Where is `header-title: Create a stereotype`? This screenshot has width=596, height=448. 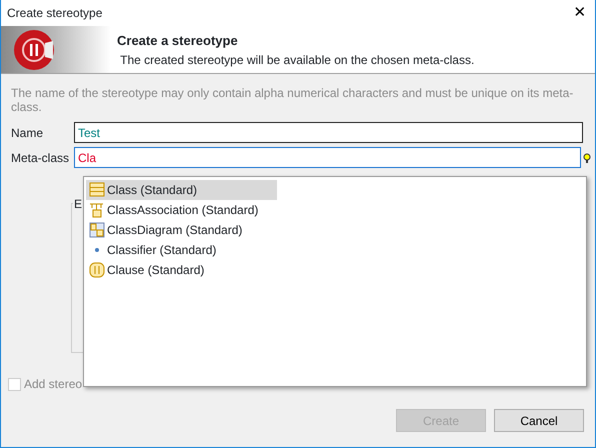
header-title: Create a stereotype is located at coordinates (178, 41).